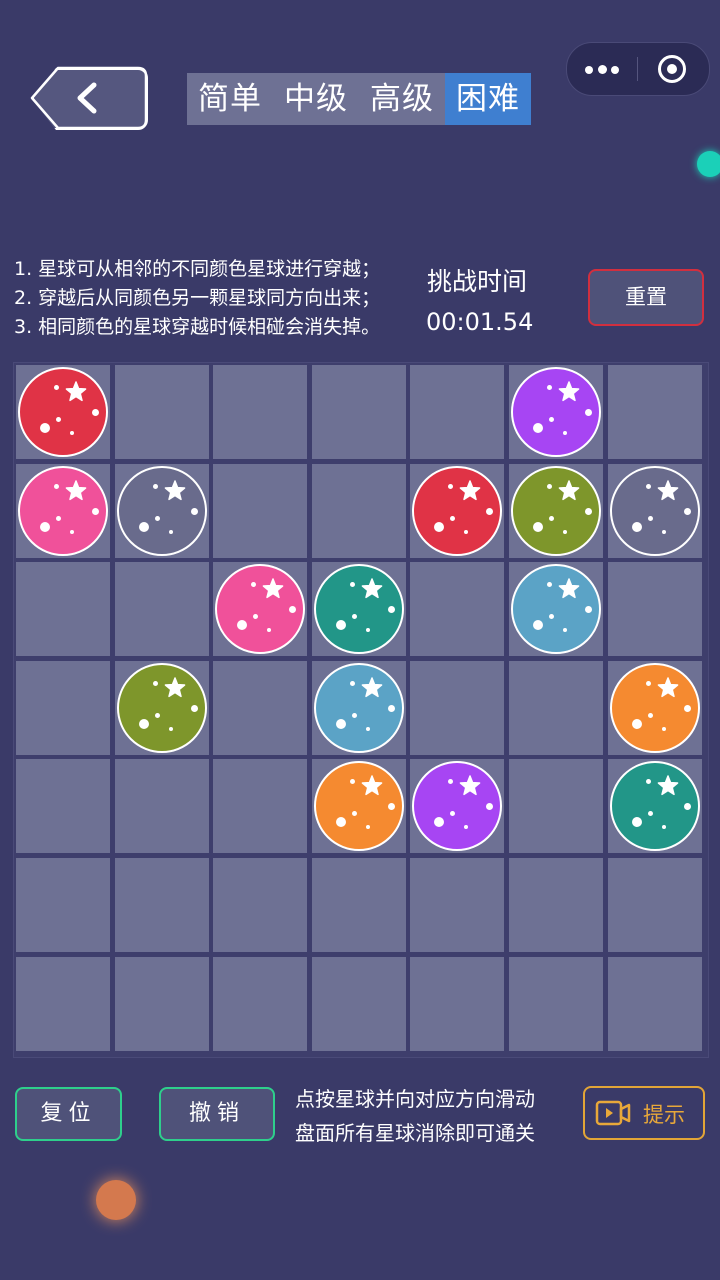 Image resolution: width=720 pixels, height=1280 pixels. I want to click on tab-medium: 中级, so click(316, 99).